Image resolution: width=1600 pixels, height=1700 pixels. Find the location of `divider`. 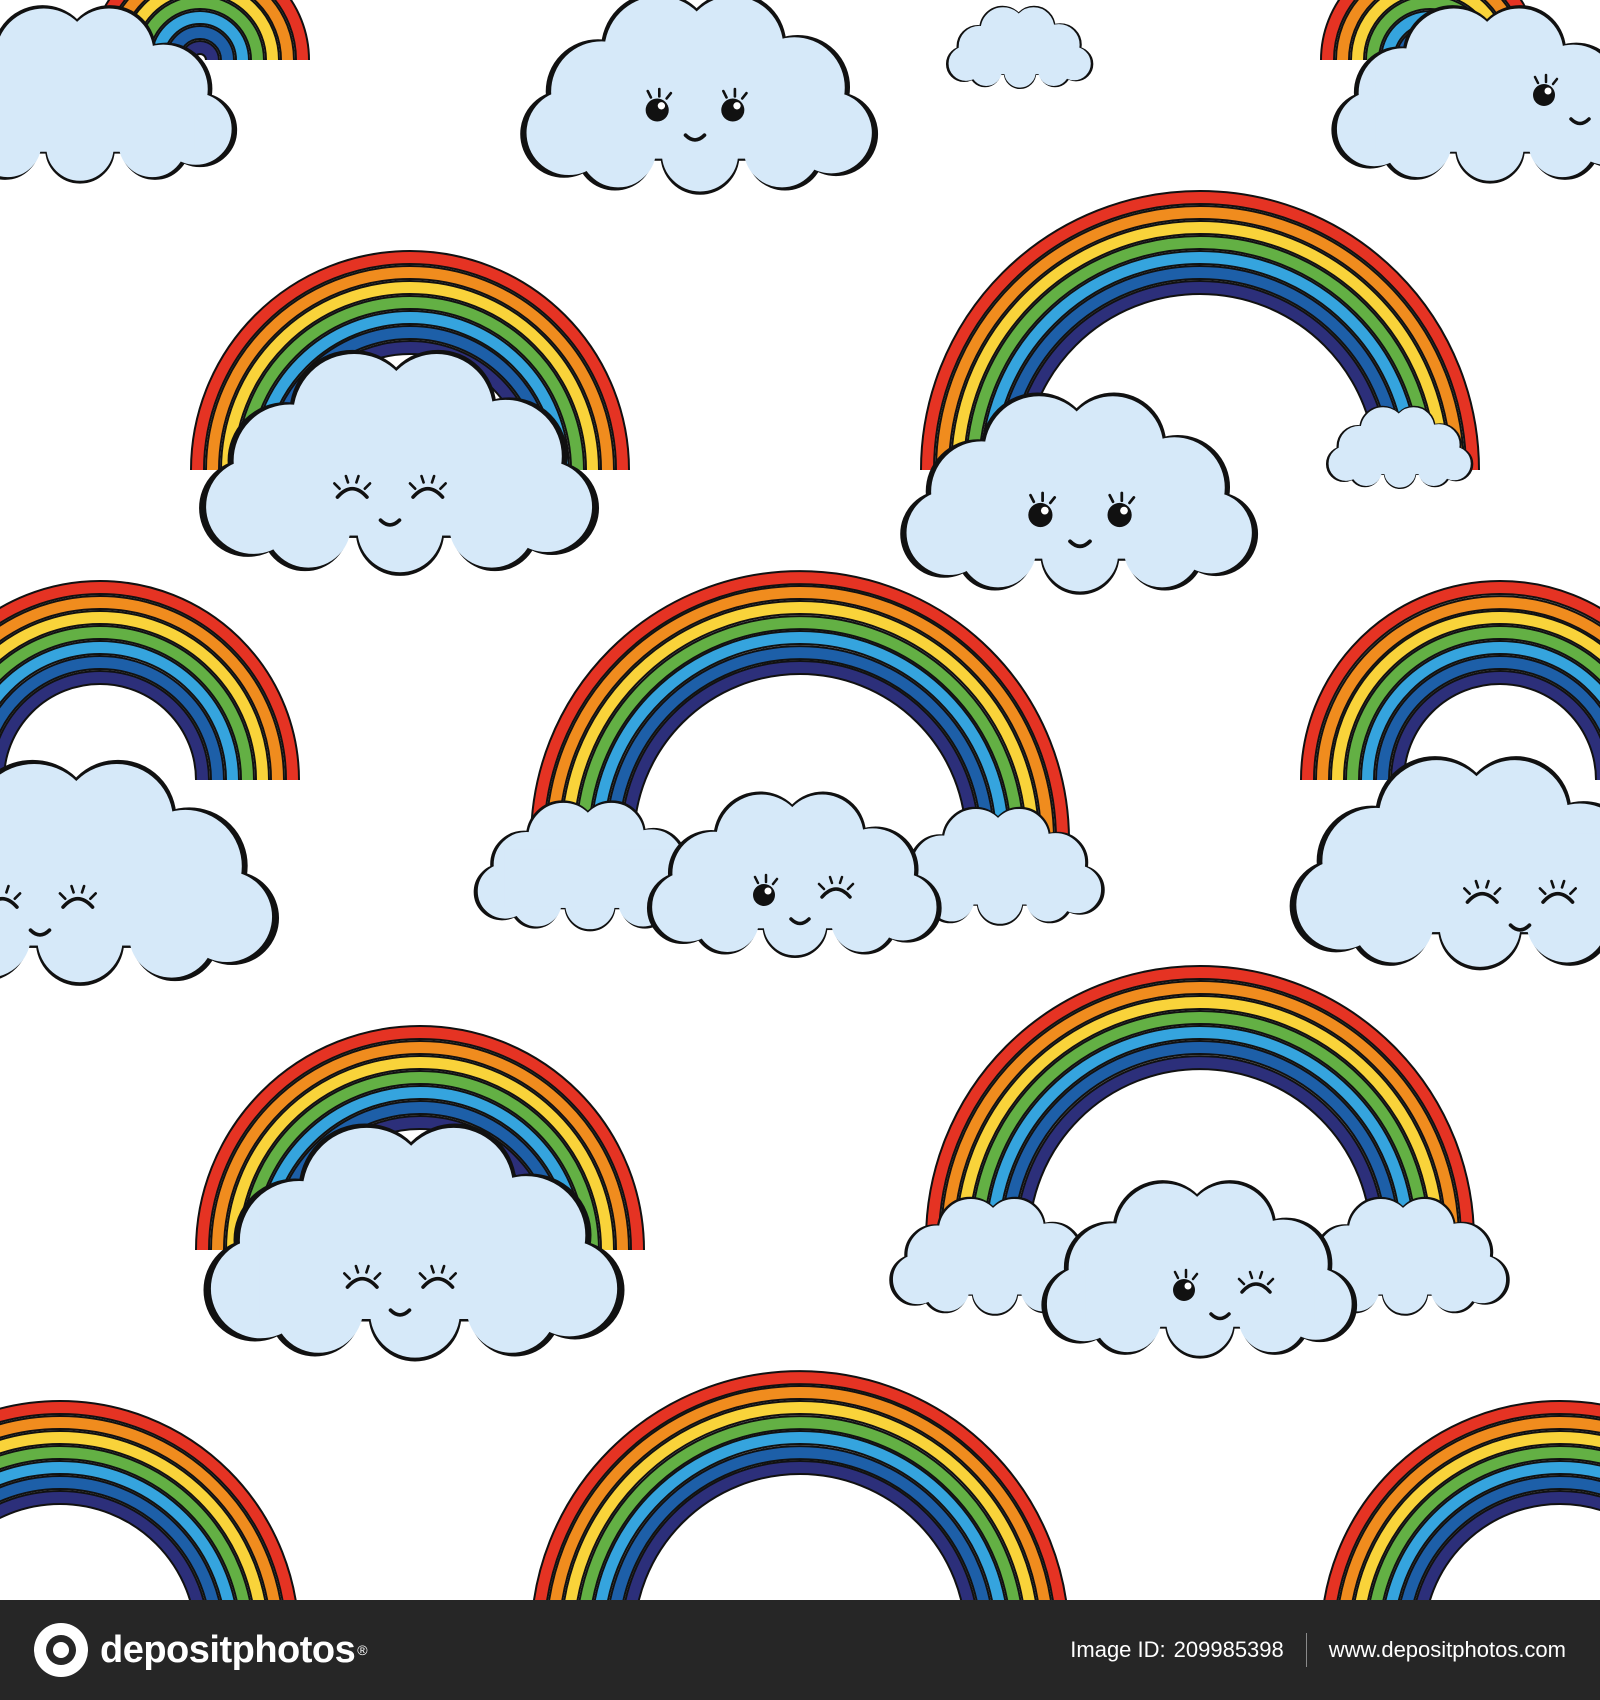

divider is located at coordinates (1306, 1650).